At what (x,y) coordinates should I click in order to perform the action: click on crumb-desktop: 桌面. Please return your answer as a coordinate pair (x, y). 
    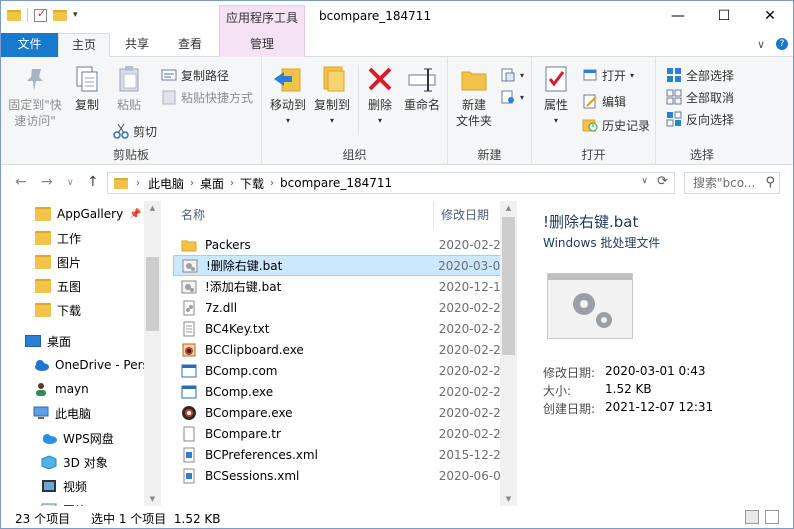
    Looking at the image, I should click on (212, 183).